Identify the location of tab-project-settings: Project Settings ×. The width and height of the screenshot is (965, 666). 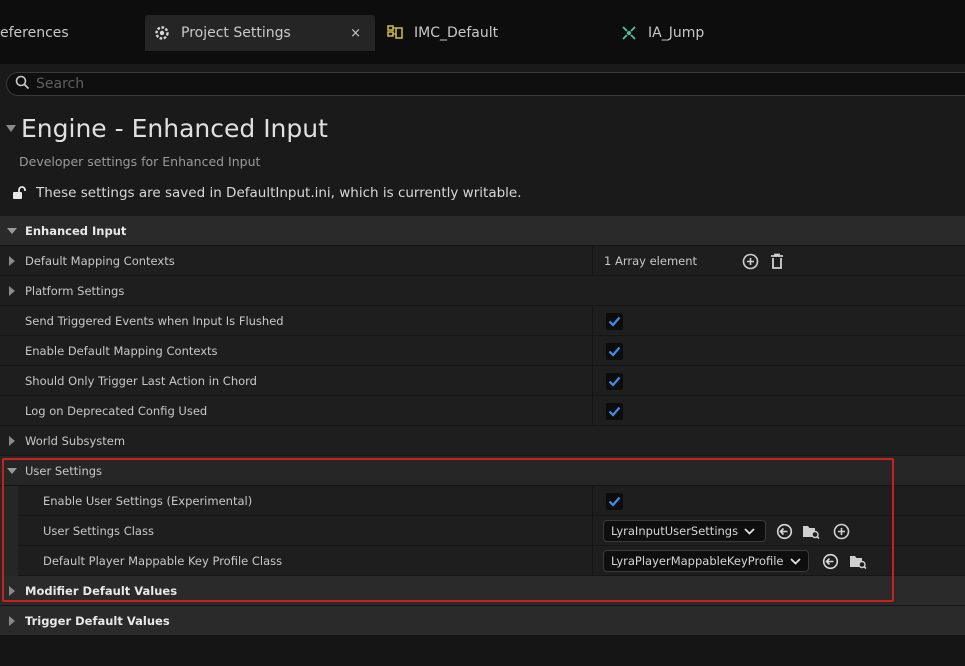
(260, 33).